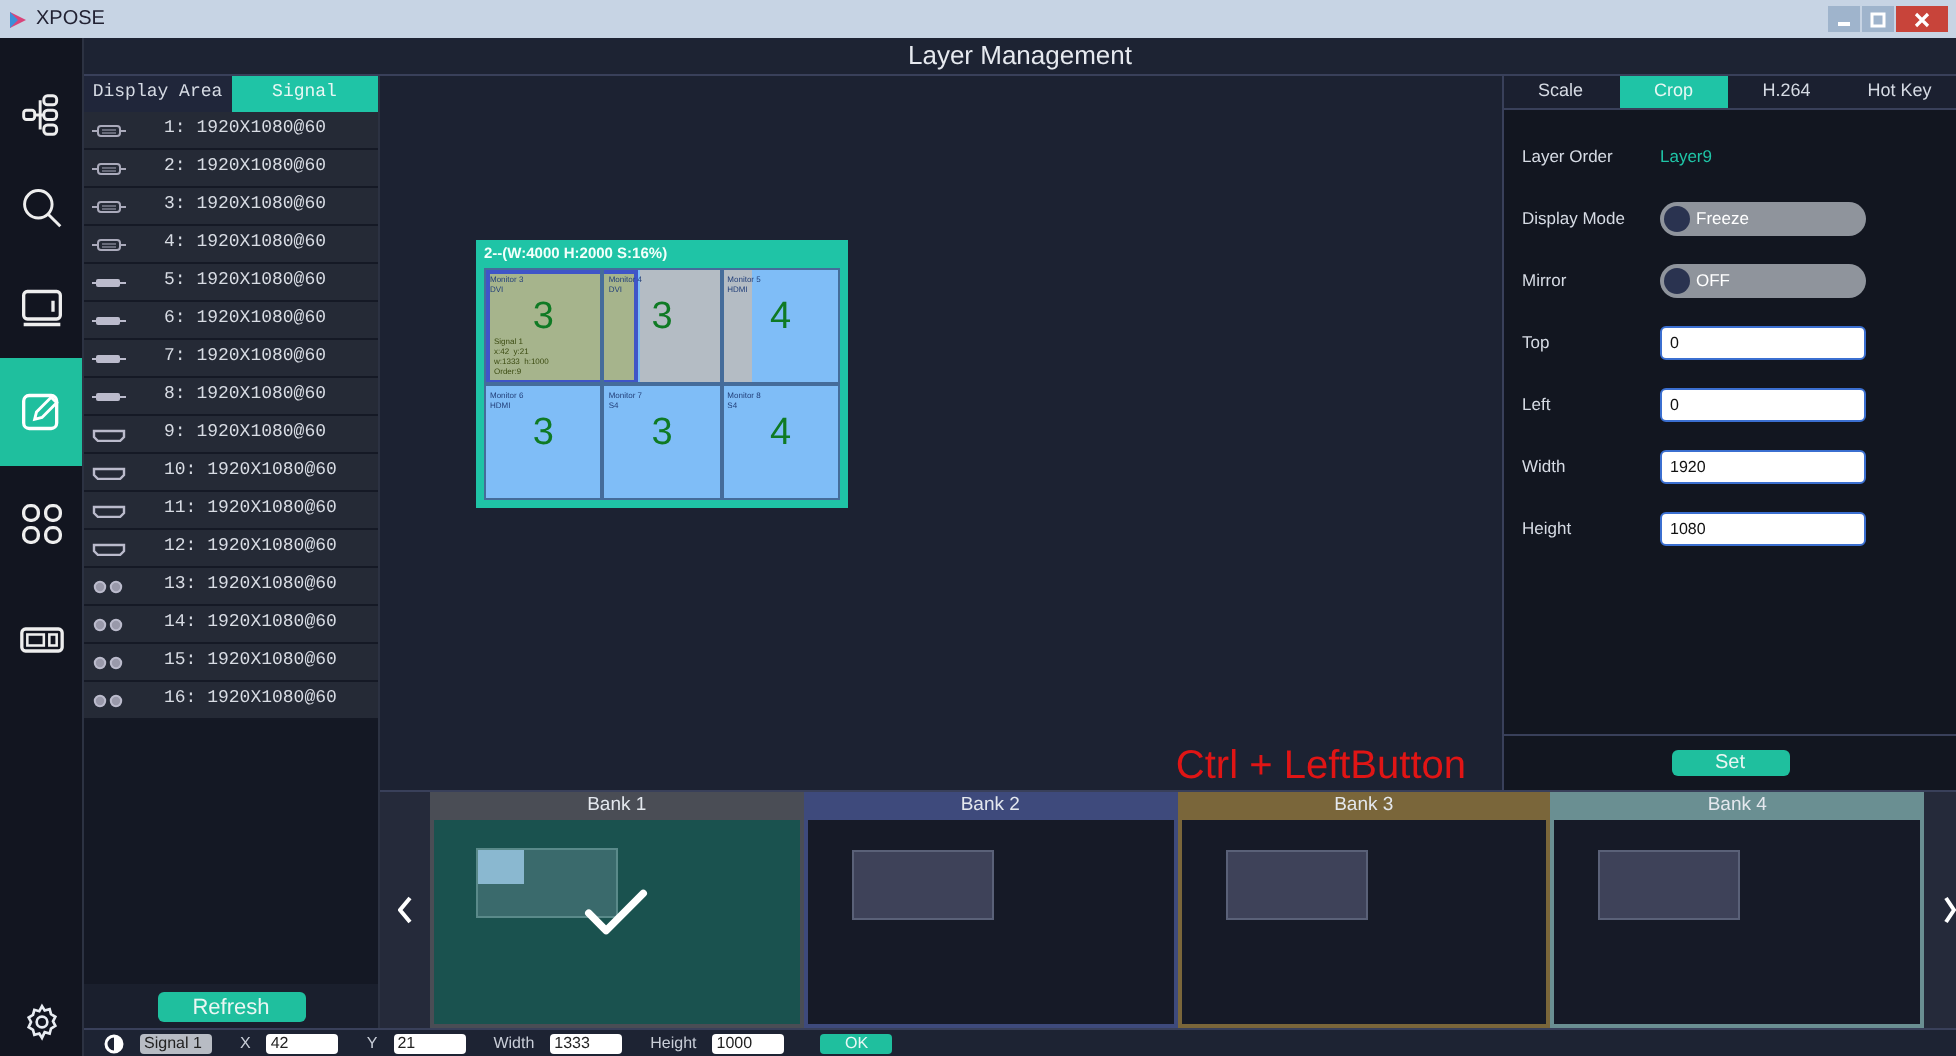 This screenshot has width=1956, height=1056. I want to click on field-label: Top, so click(1537, 343).